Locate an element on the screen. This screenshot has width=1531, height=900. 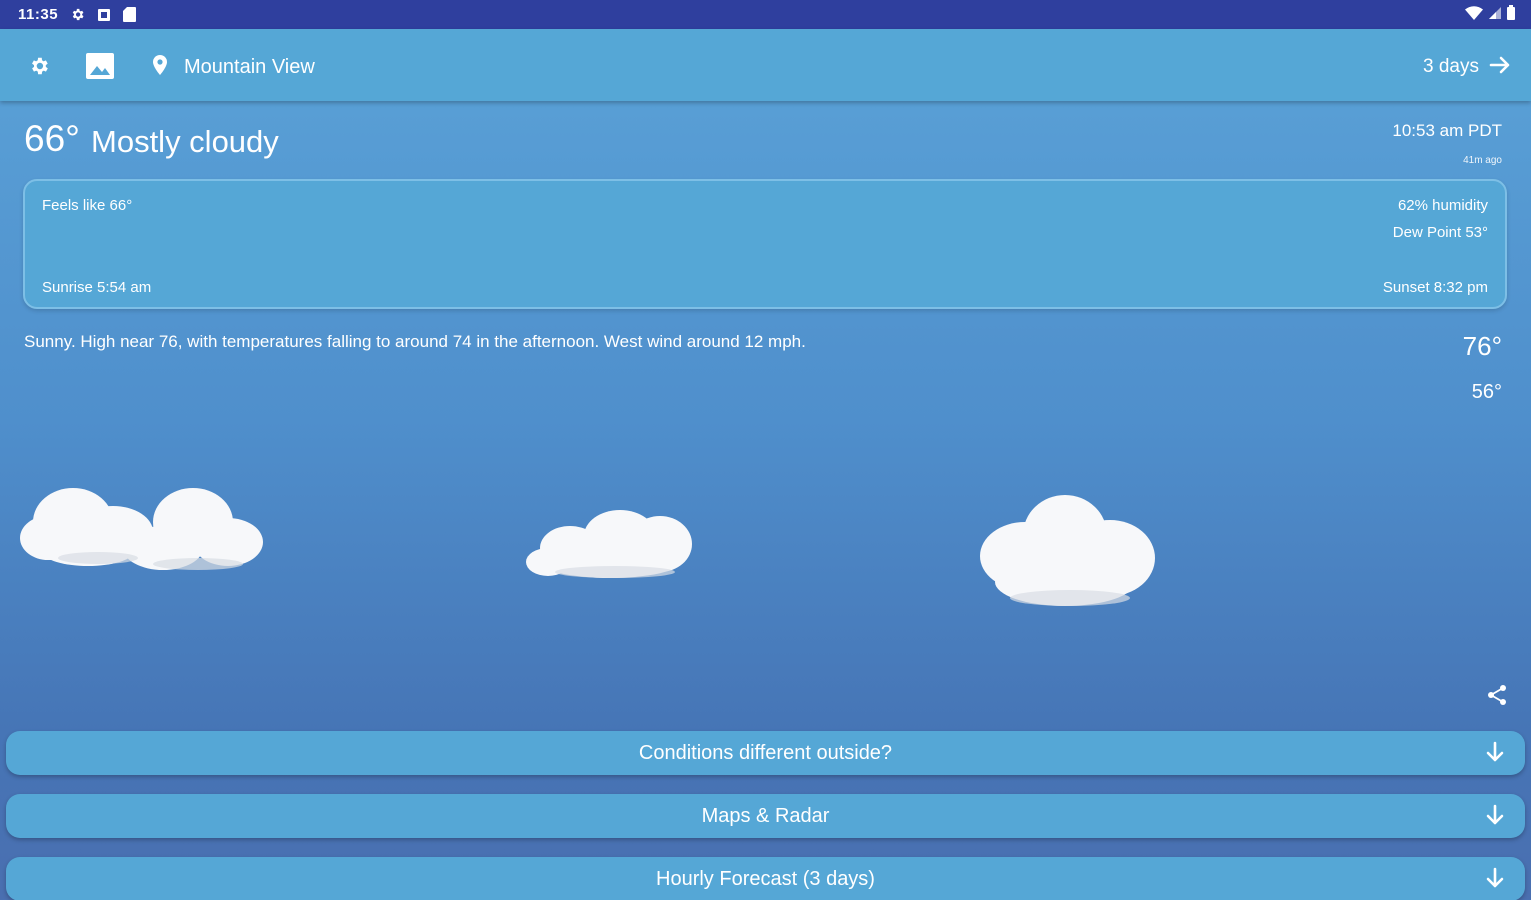
share-button is located at coordinates (1497, 697).